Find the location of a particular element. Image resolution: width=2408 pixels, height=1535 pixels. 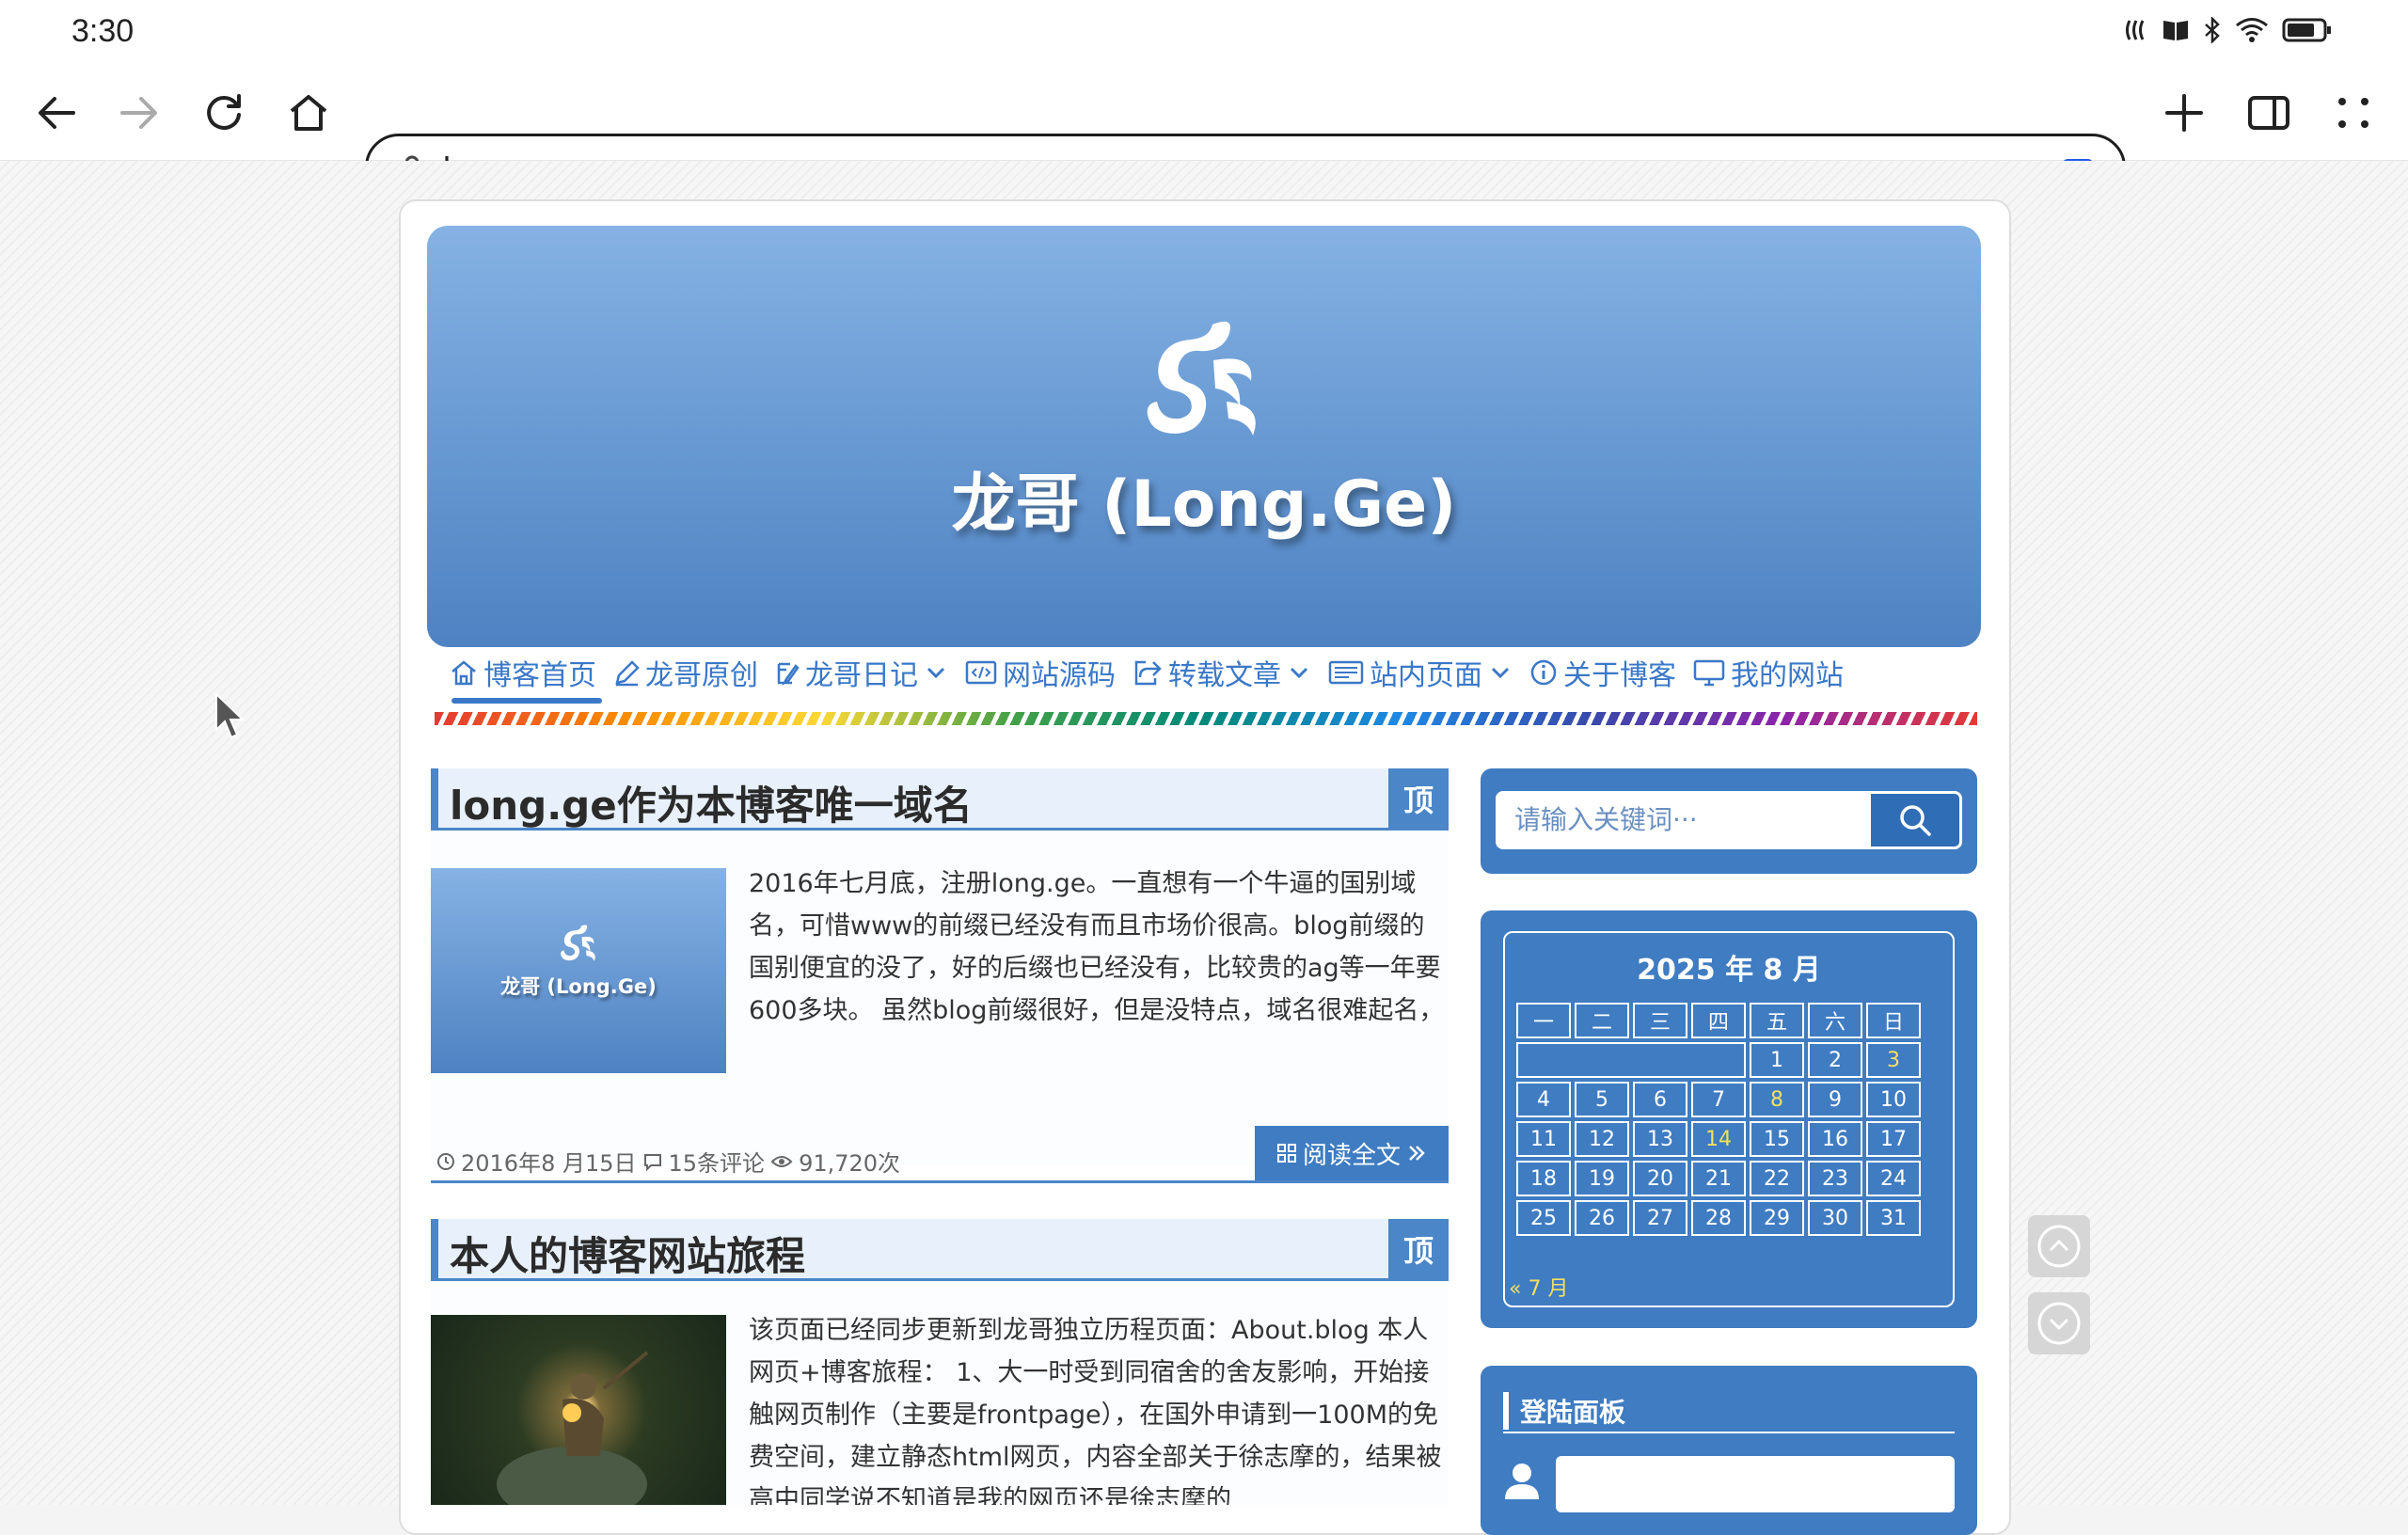

calendar-day: 12 is located at coordinates (1602, 1139).